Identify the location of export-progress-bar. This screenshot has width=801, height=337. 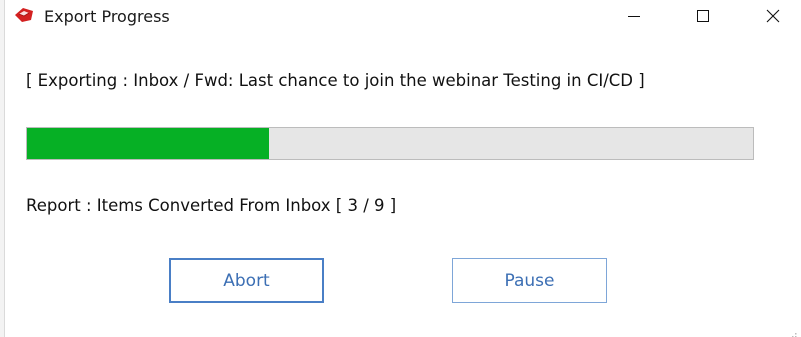
(390, 143).